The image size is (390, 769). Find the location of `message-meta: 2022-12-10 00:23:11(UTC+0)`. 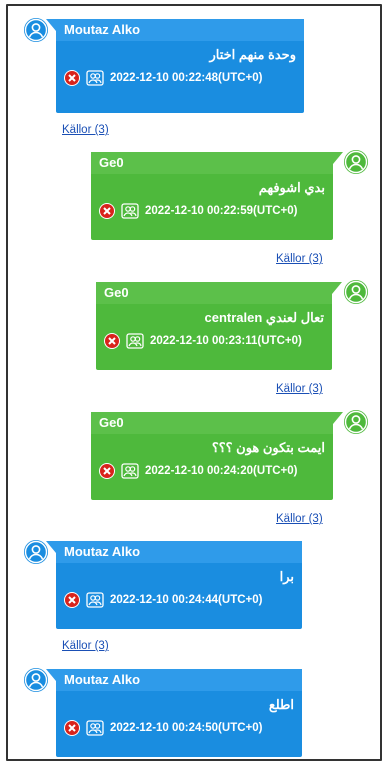

message-meta: 2022-12-10 00:23:11(UTC+0) is located at coordinates (214, 341).